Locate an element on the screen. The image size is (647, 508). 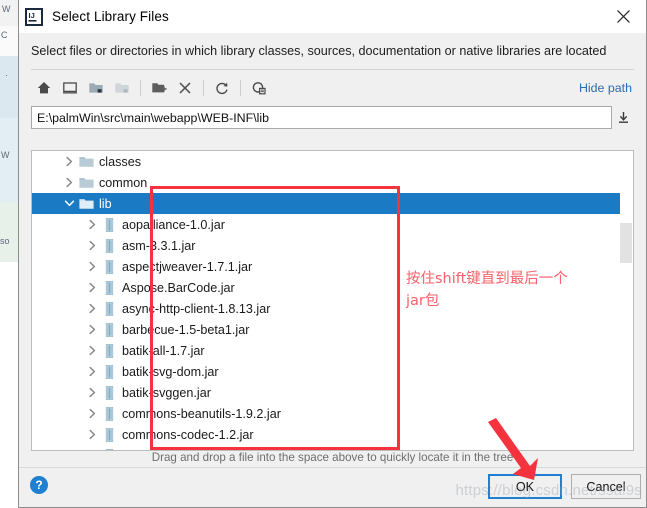
show-hidden-icon is located at coordinates (259, 88).